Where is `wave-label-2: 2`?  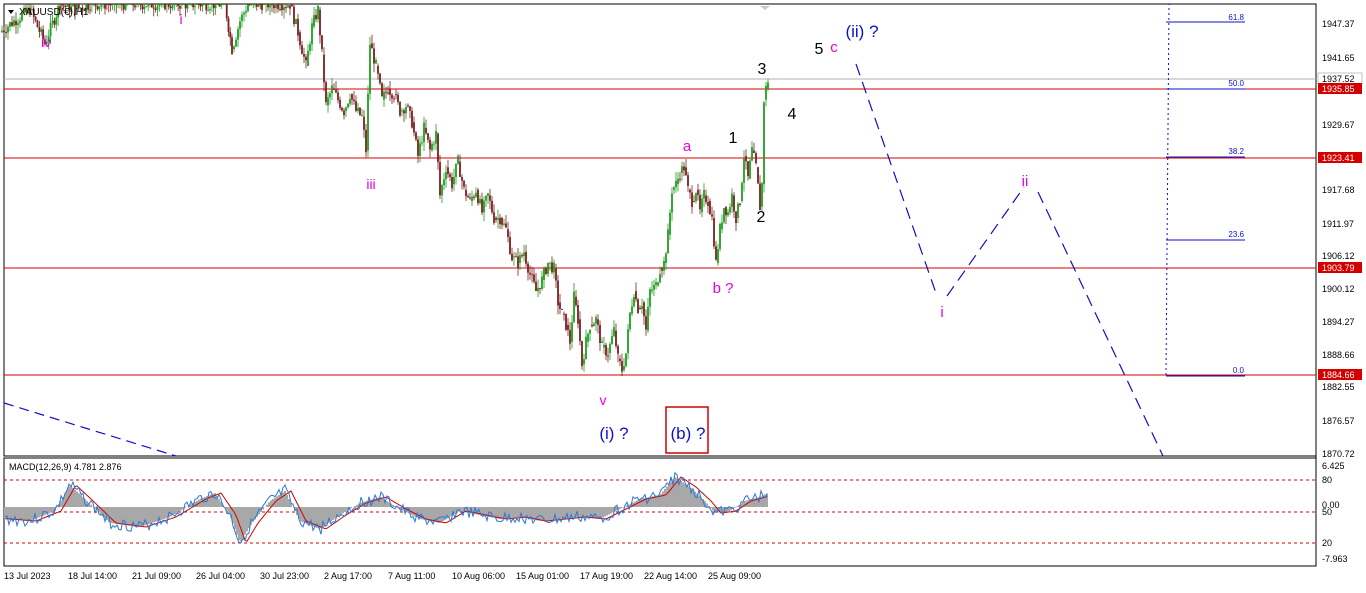
wave-label-2: 2 is located at coordinates (761, 217).